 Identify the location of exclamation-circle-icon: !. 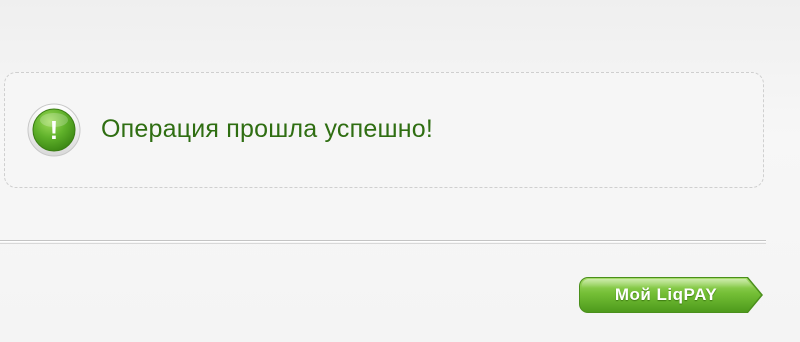
(54, 130).